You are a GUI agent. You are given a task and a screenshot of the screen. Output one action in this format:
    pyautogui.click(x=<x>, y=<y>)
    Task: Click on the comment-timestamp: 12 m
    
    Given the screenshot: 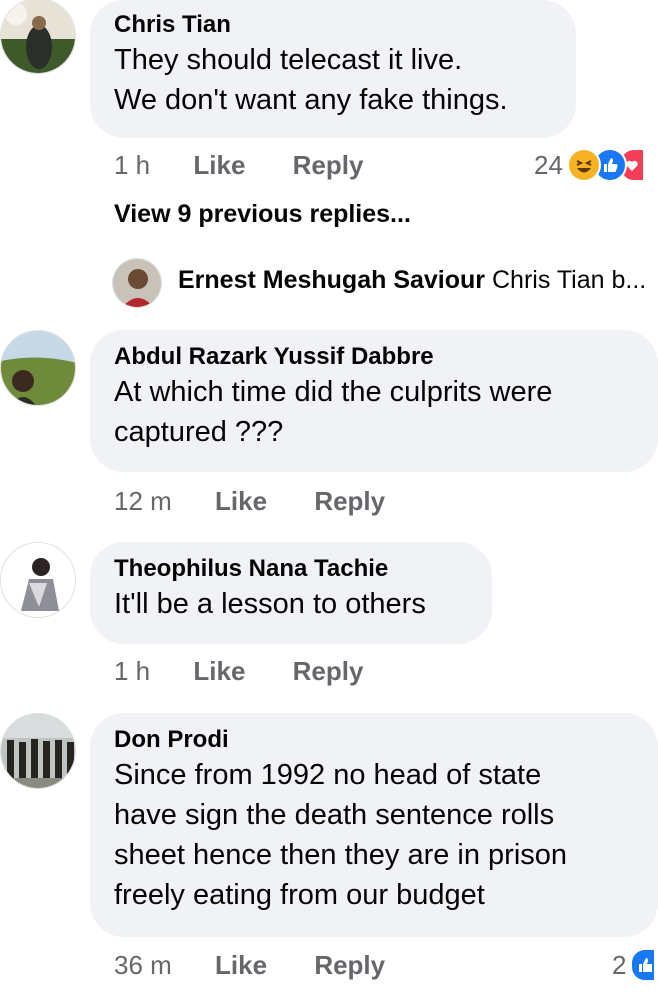 What is the action you would take?
    pyautogui.click(x=143, y=501)
    